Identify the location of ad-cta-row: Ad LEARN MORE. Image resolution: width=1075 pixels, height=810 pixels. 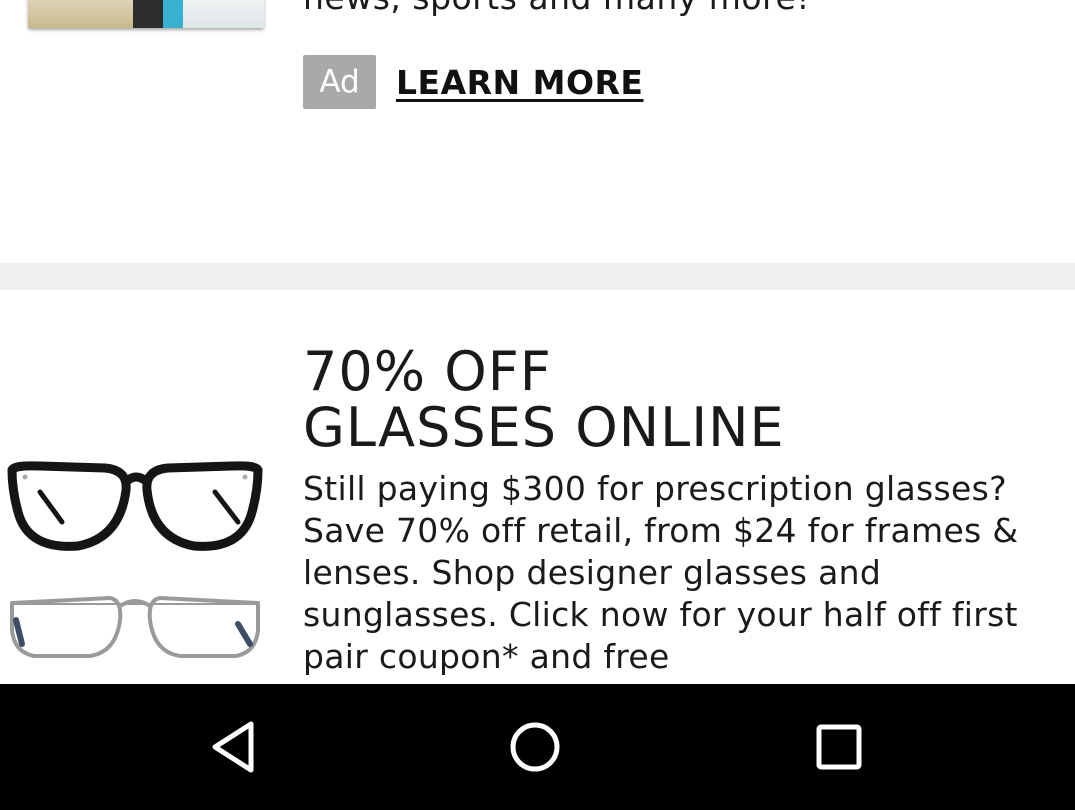
(473, 82).